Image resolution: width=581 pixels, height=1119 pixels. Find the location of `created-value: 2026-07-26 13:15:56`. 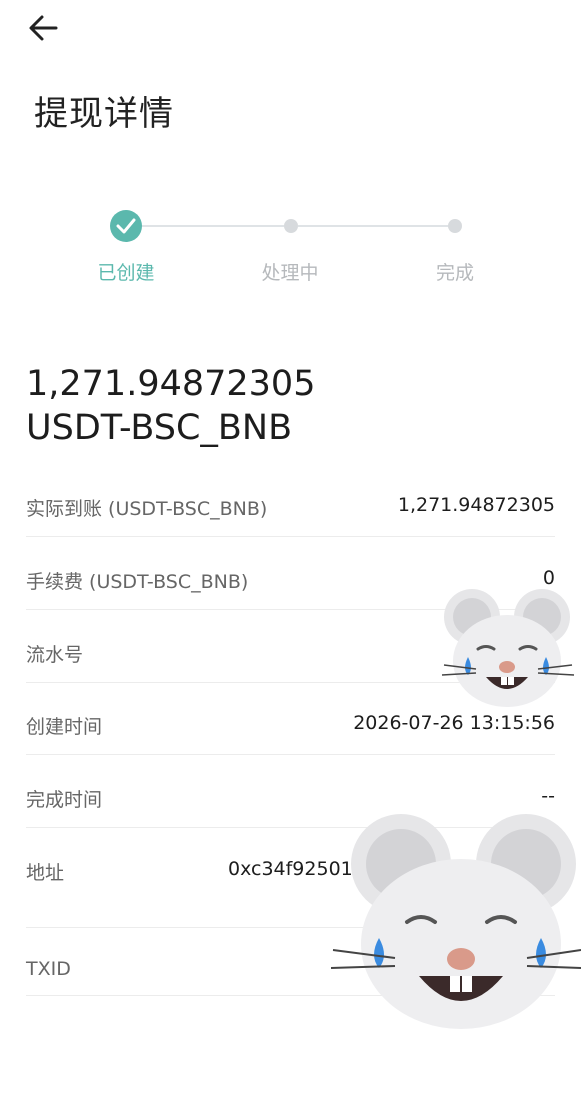

created-value: 2026-07-26 13:15:56 is located at coordinates (454, 723).